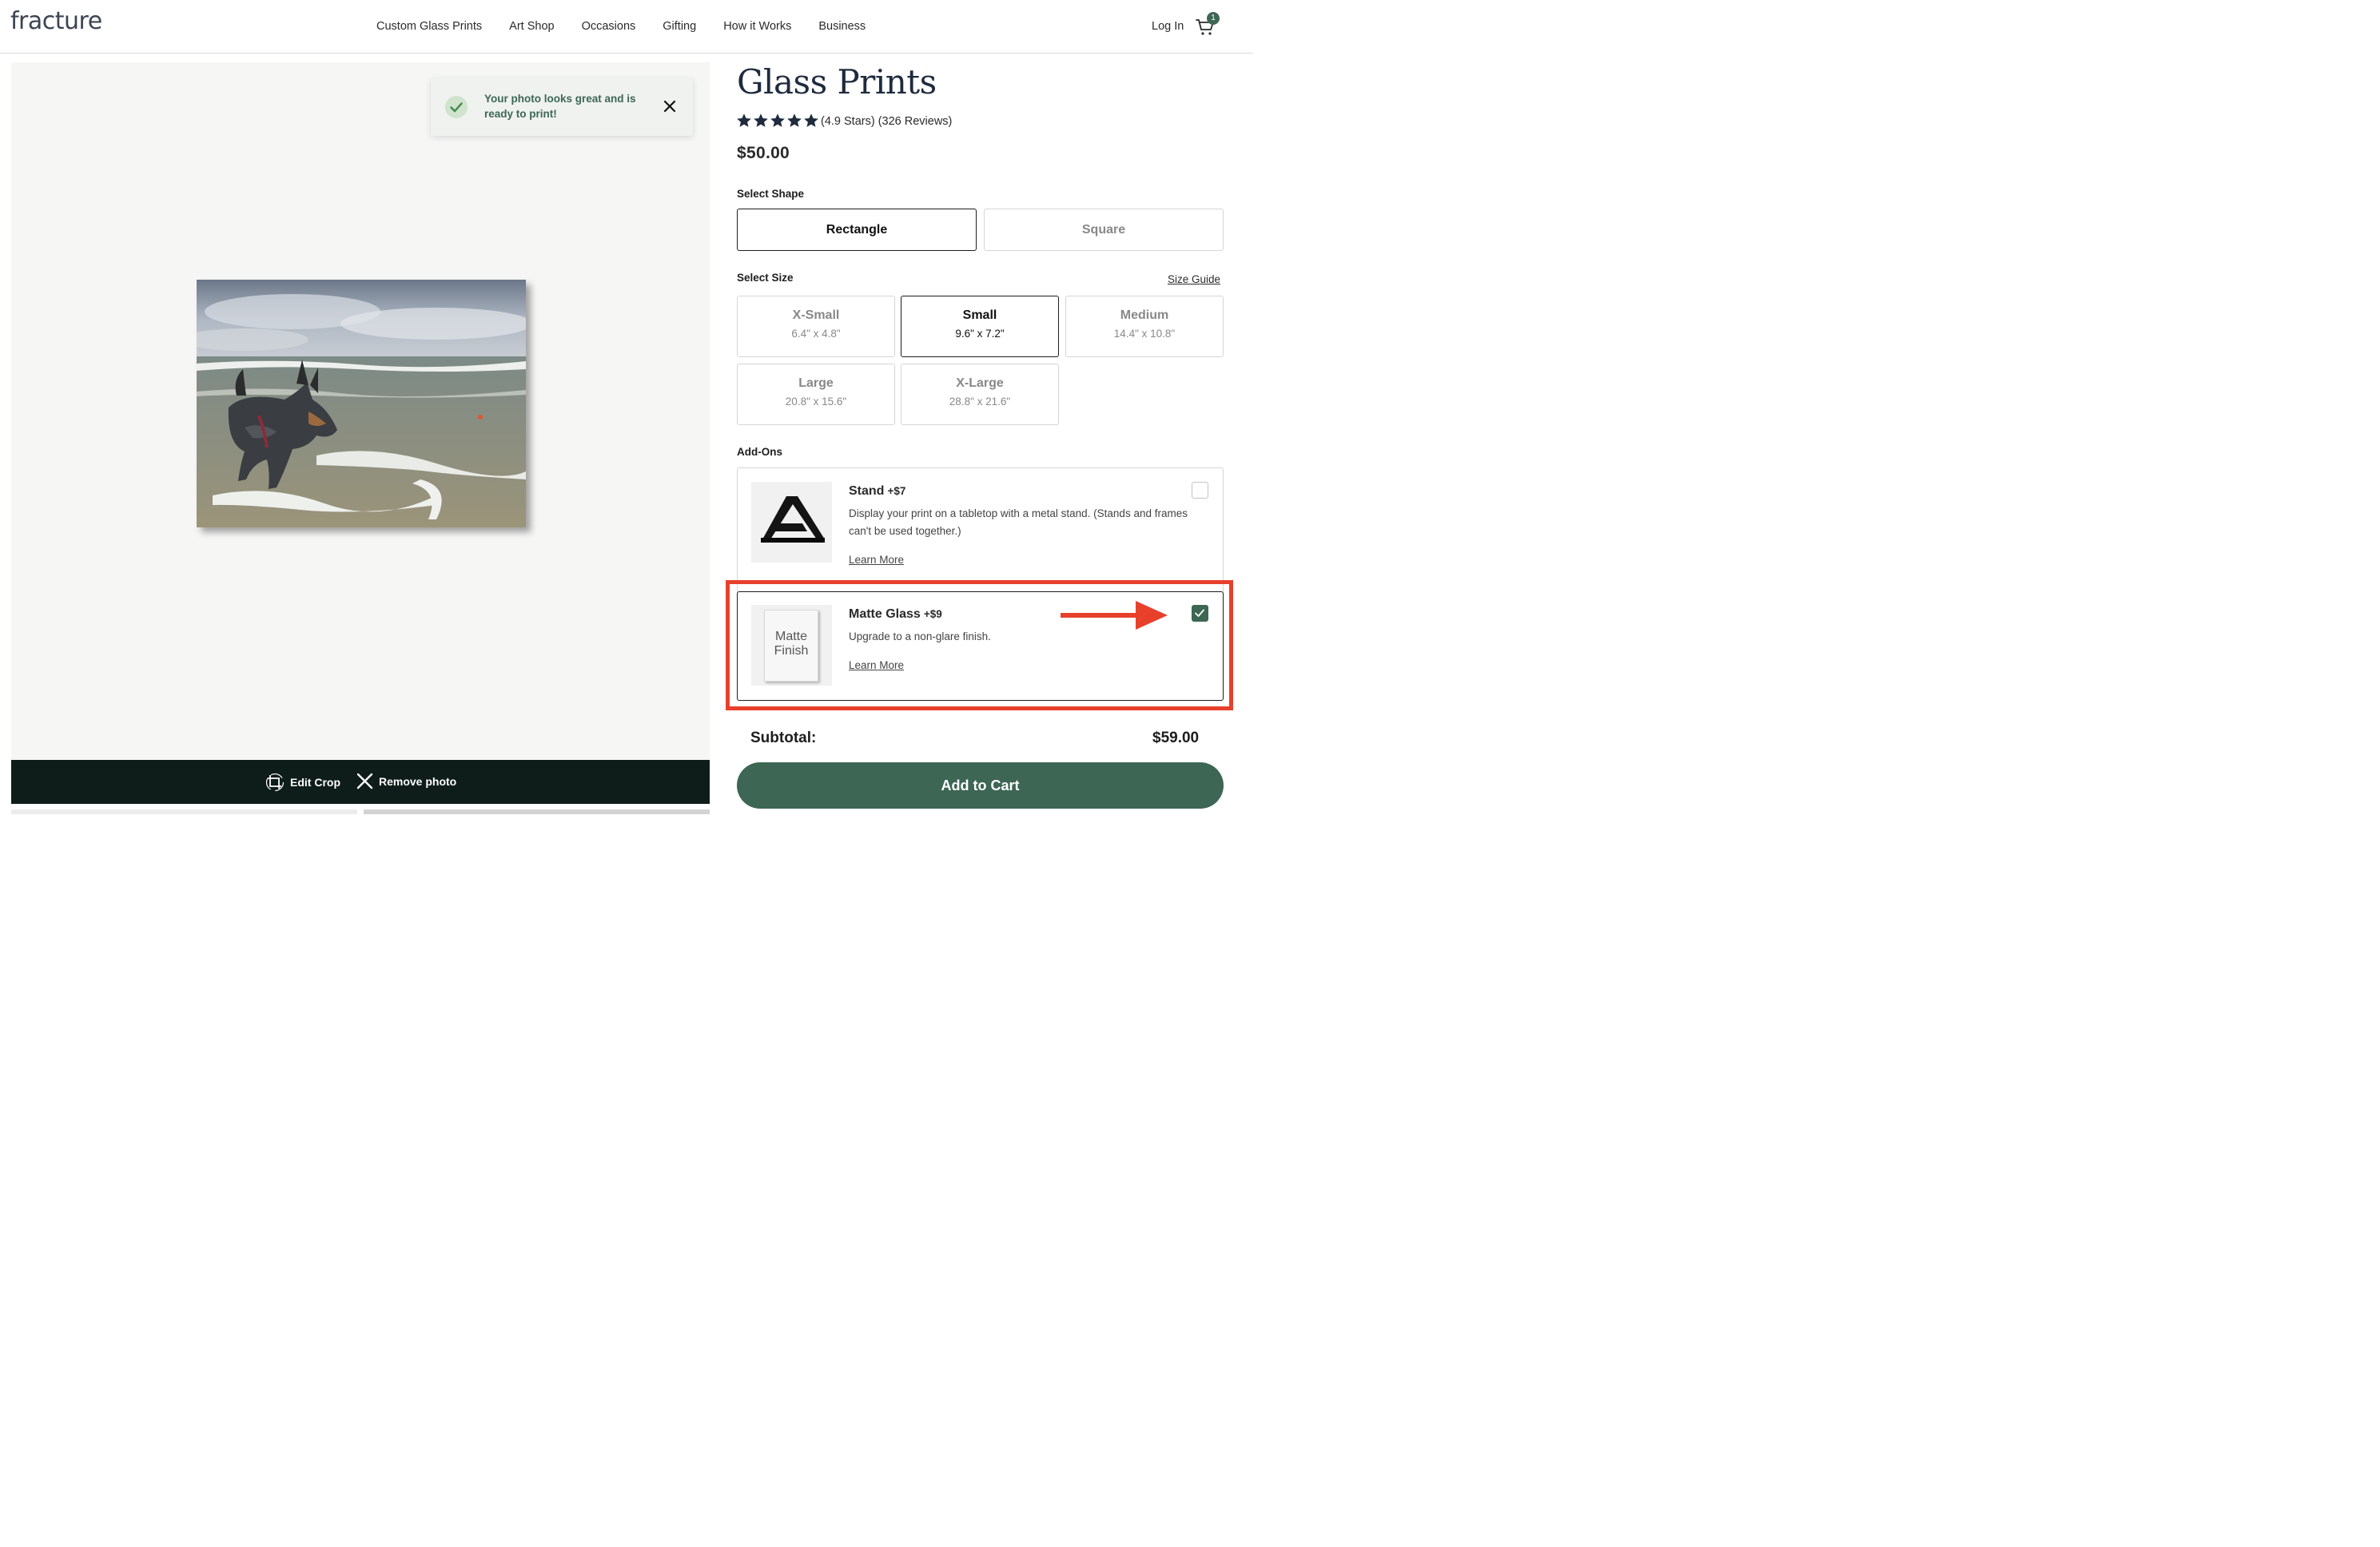 The width and height of the screenshot is (2380, 1547). I want to click on thumbnail-strip, so click(360, 811).